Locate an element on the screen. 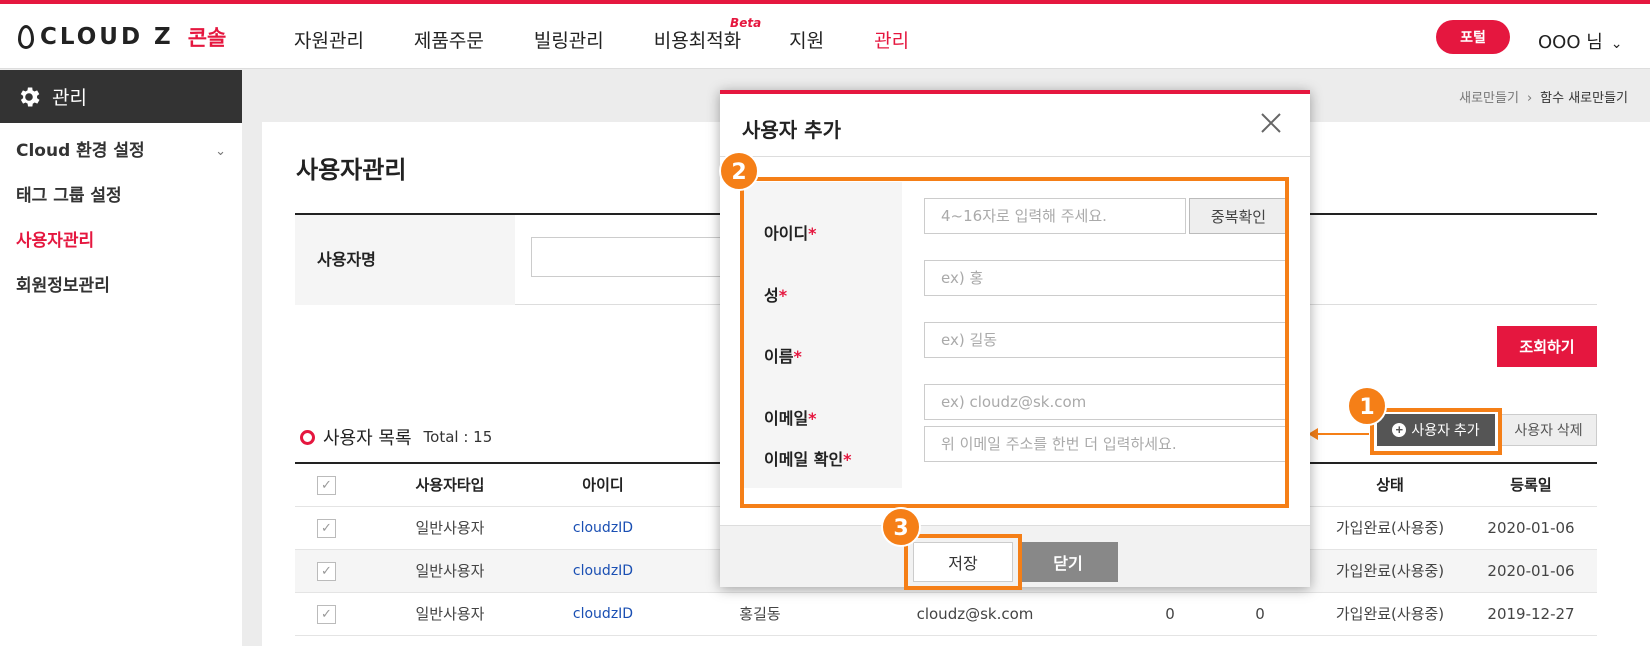 The image size is (1650, 646). step-marker-1: 1 is located at coordinates (1367, 406).